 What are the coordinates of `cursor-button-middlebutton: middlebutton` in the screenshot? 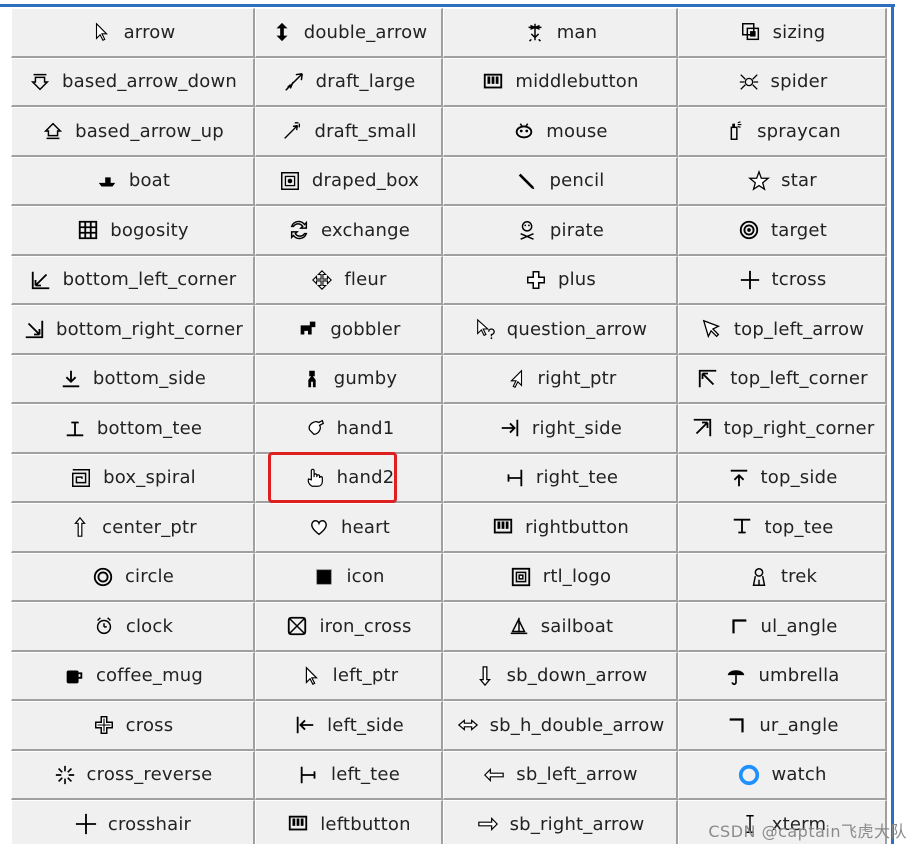 It's located at (560, 82).